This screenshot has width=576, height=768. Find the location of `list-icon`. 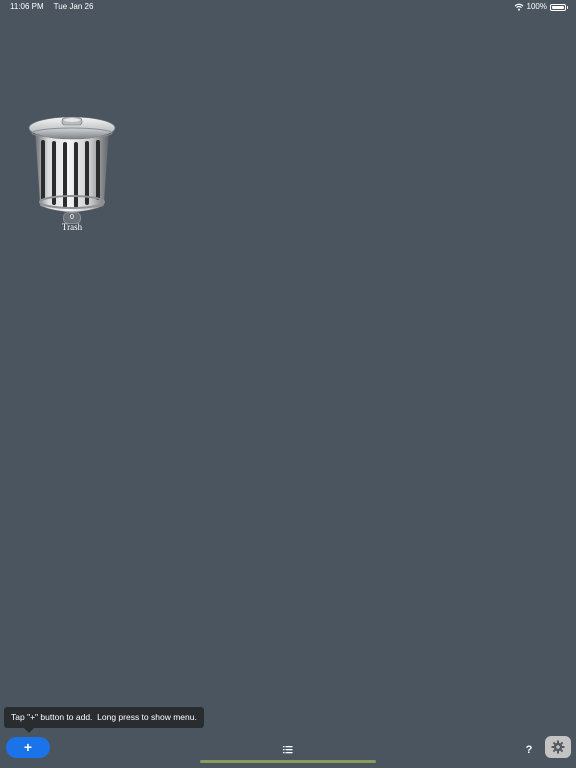

list-icon is located at coordinates (288, 750).